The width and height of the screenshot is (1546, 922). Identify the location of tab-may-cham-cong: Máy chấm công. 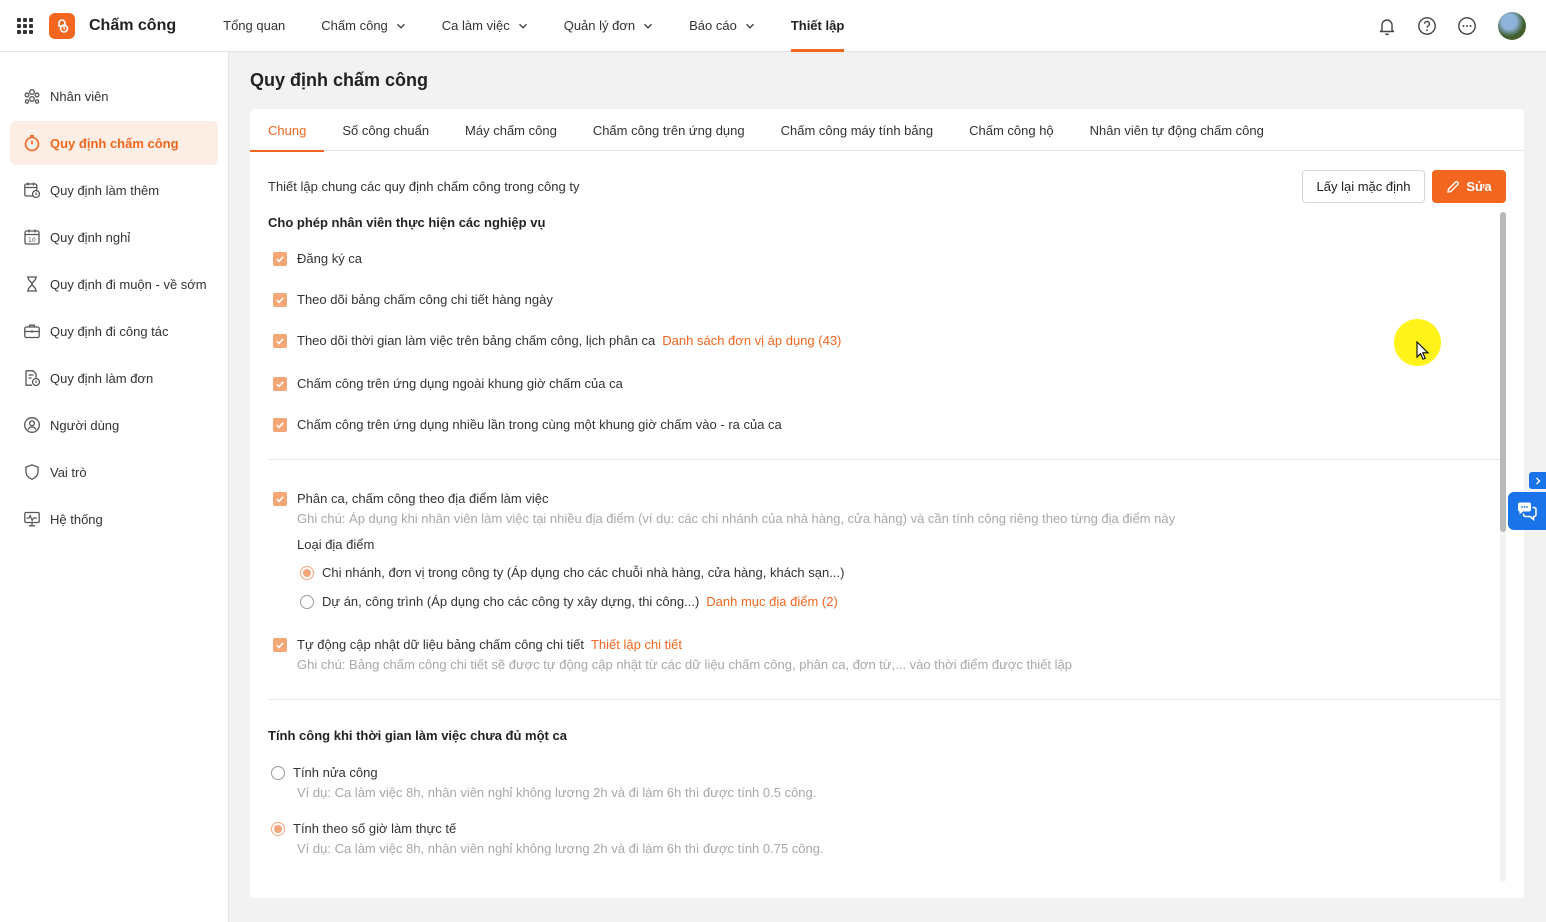
(511, 130).